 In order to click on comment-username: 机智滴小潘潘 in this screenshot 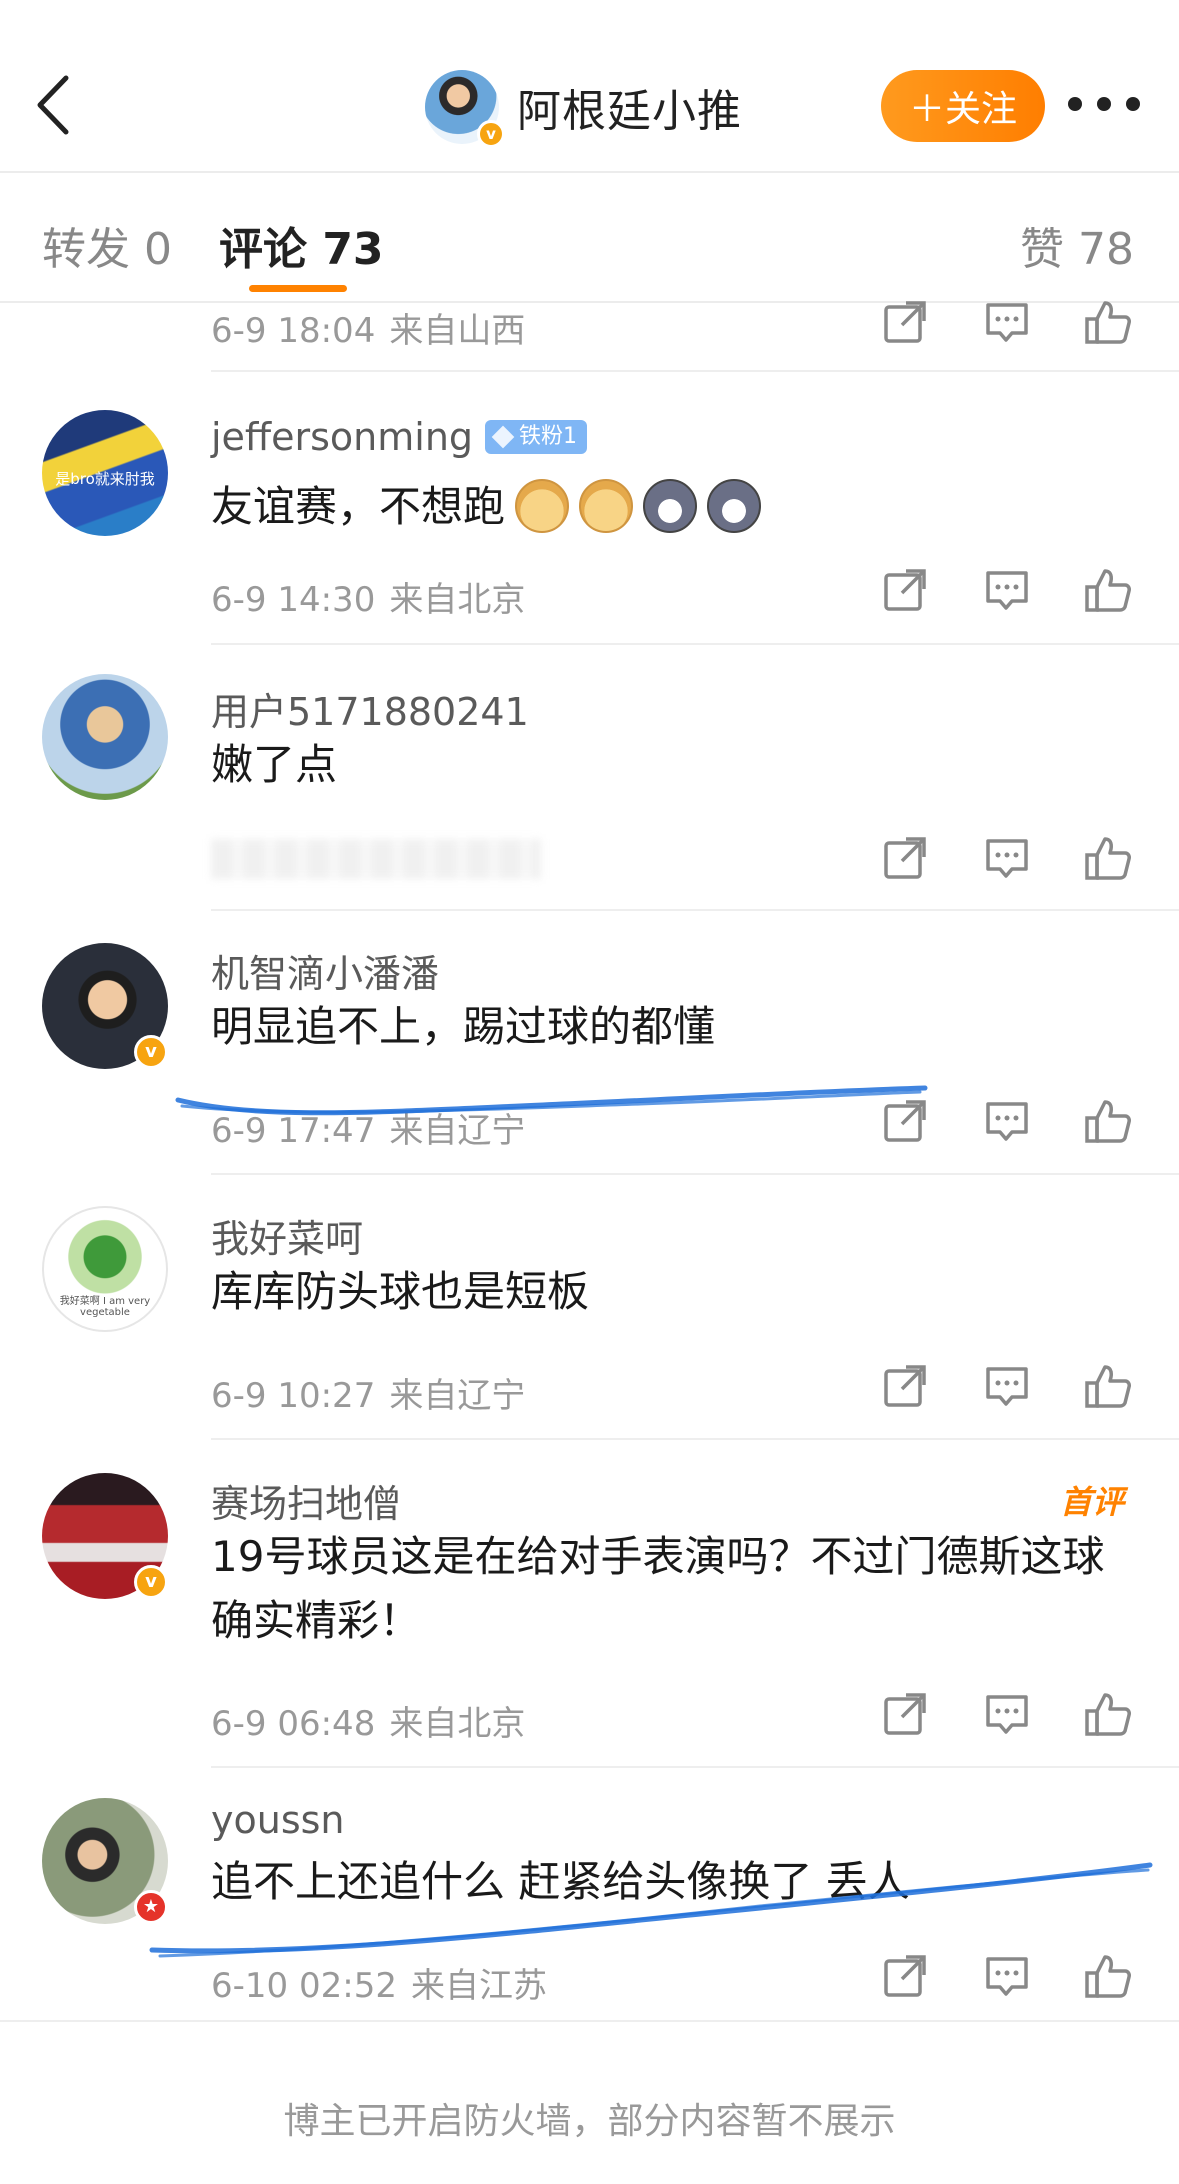, I will do `click(325, 970)`.